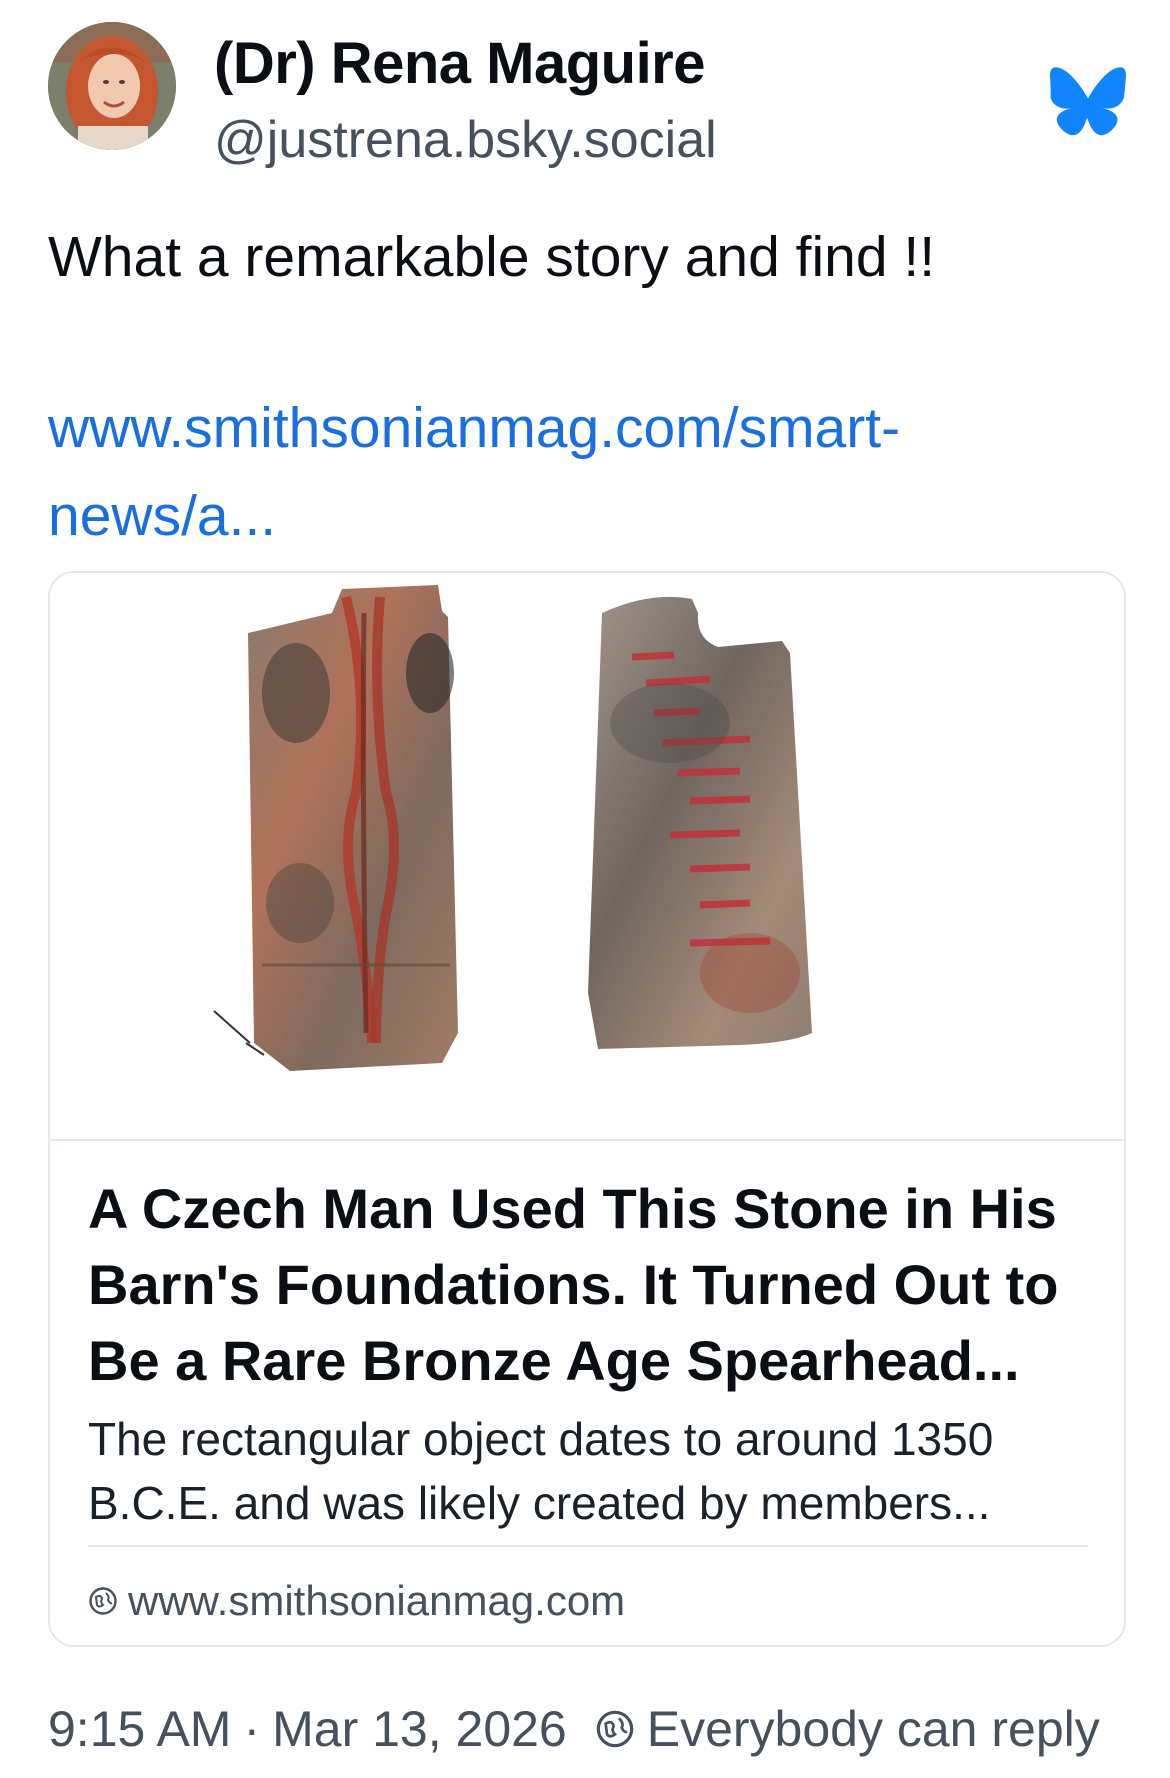 The image size is (1170, 1778). I want to click on card-domain: www.smithsonianmag.com, so click(377, 1600).